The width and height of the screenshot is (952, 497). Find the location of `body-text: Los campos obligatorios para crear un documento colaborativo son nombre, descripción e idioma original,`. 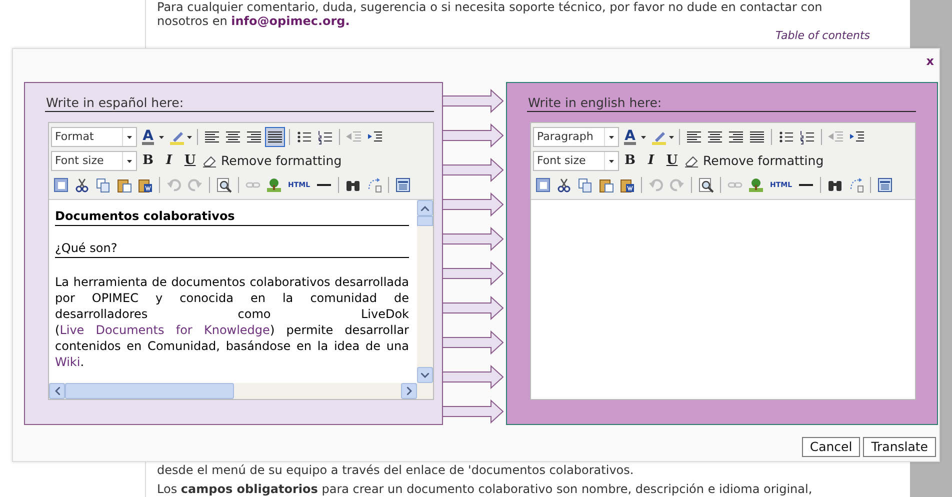

body-text: Los campos obligatorios para crear un documento colaborativo son nombre, descripción e idioma original, is located at coordinates (485, 489).